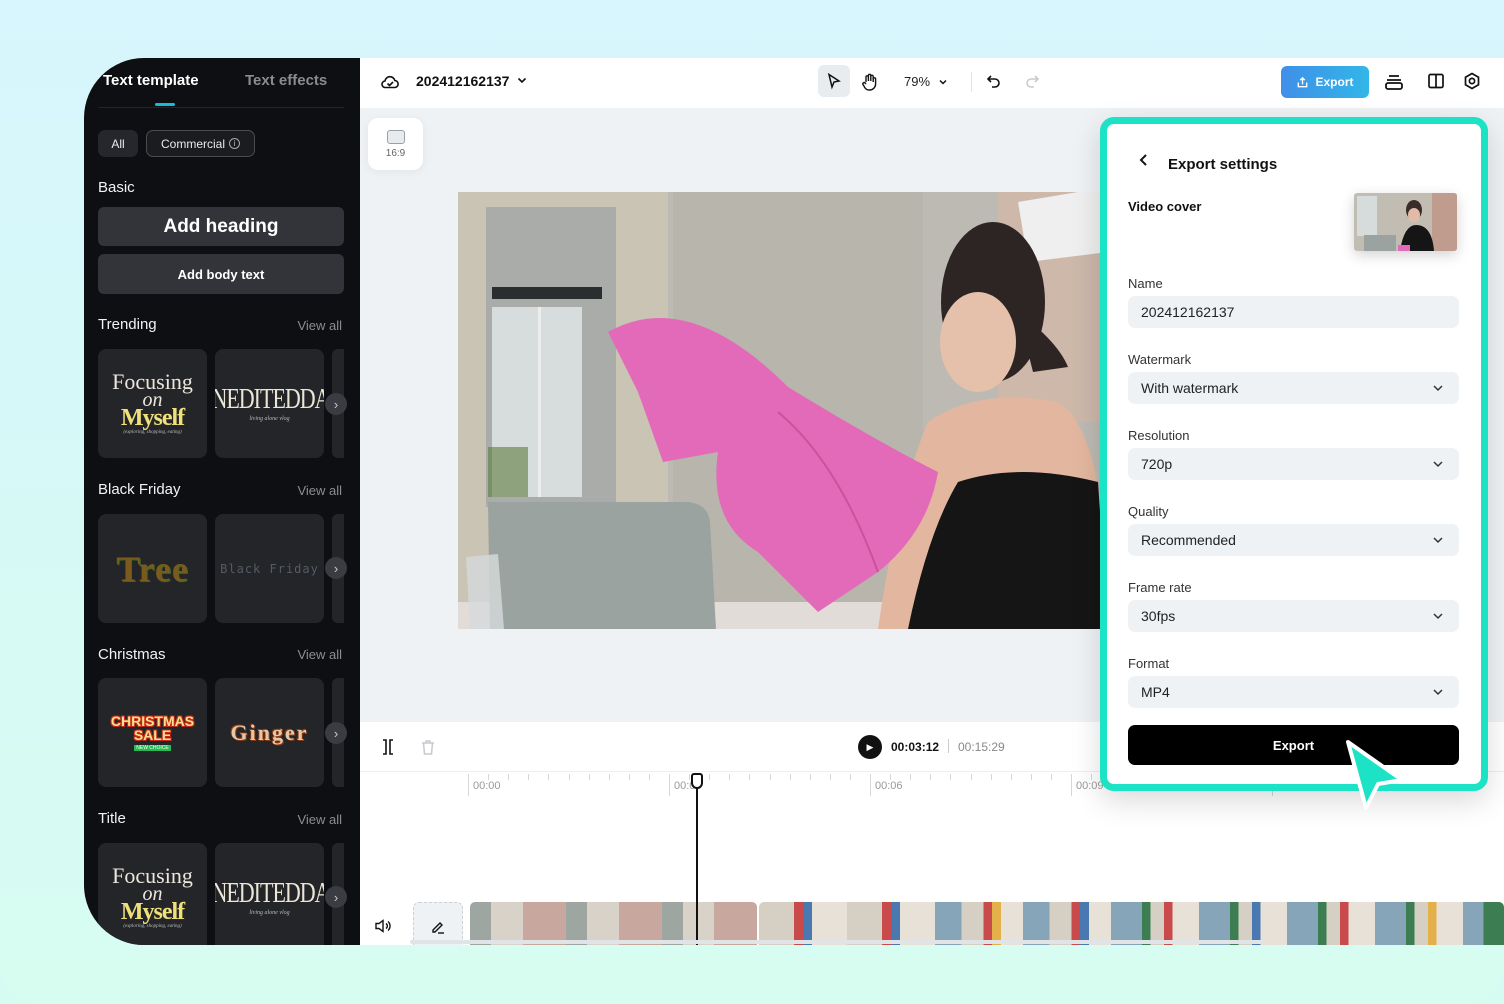 This screenshot has height=1004, width=1504. I want to click on pointer-icon, so click(834, 81).